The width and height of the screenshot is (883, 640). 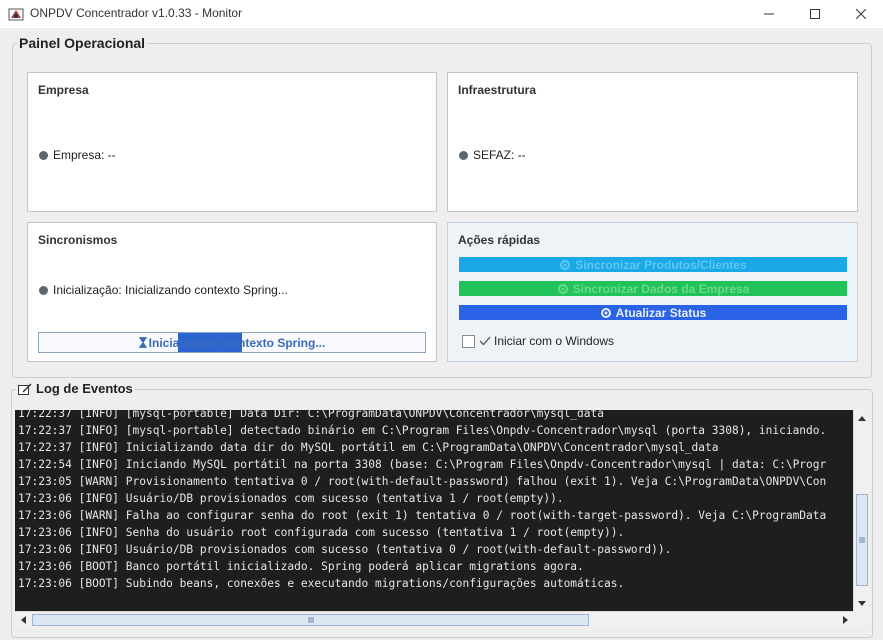 I want to click on app-icon, so click(x=16, y=14).